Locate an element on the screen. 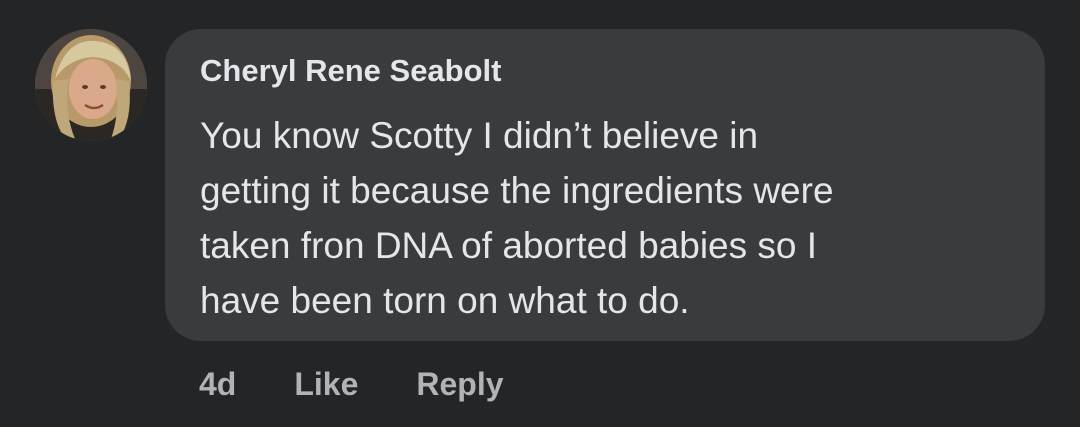 The image size is (1080, 427). comment-actions: 4d Like Reply is located at coordinates (351, 384).